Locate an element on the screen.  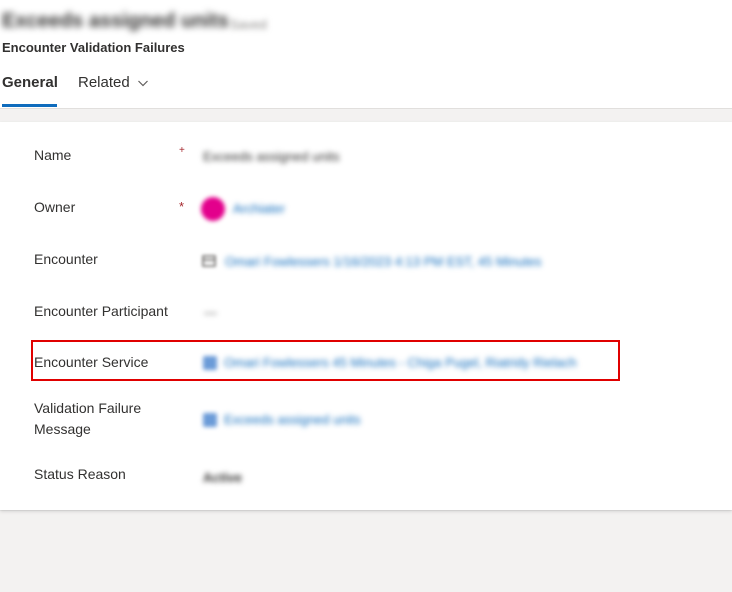
chevron-down-icon is located at coordinates (143, 83).